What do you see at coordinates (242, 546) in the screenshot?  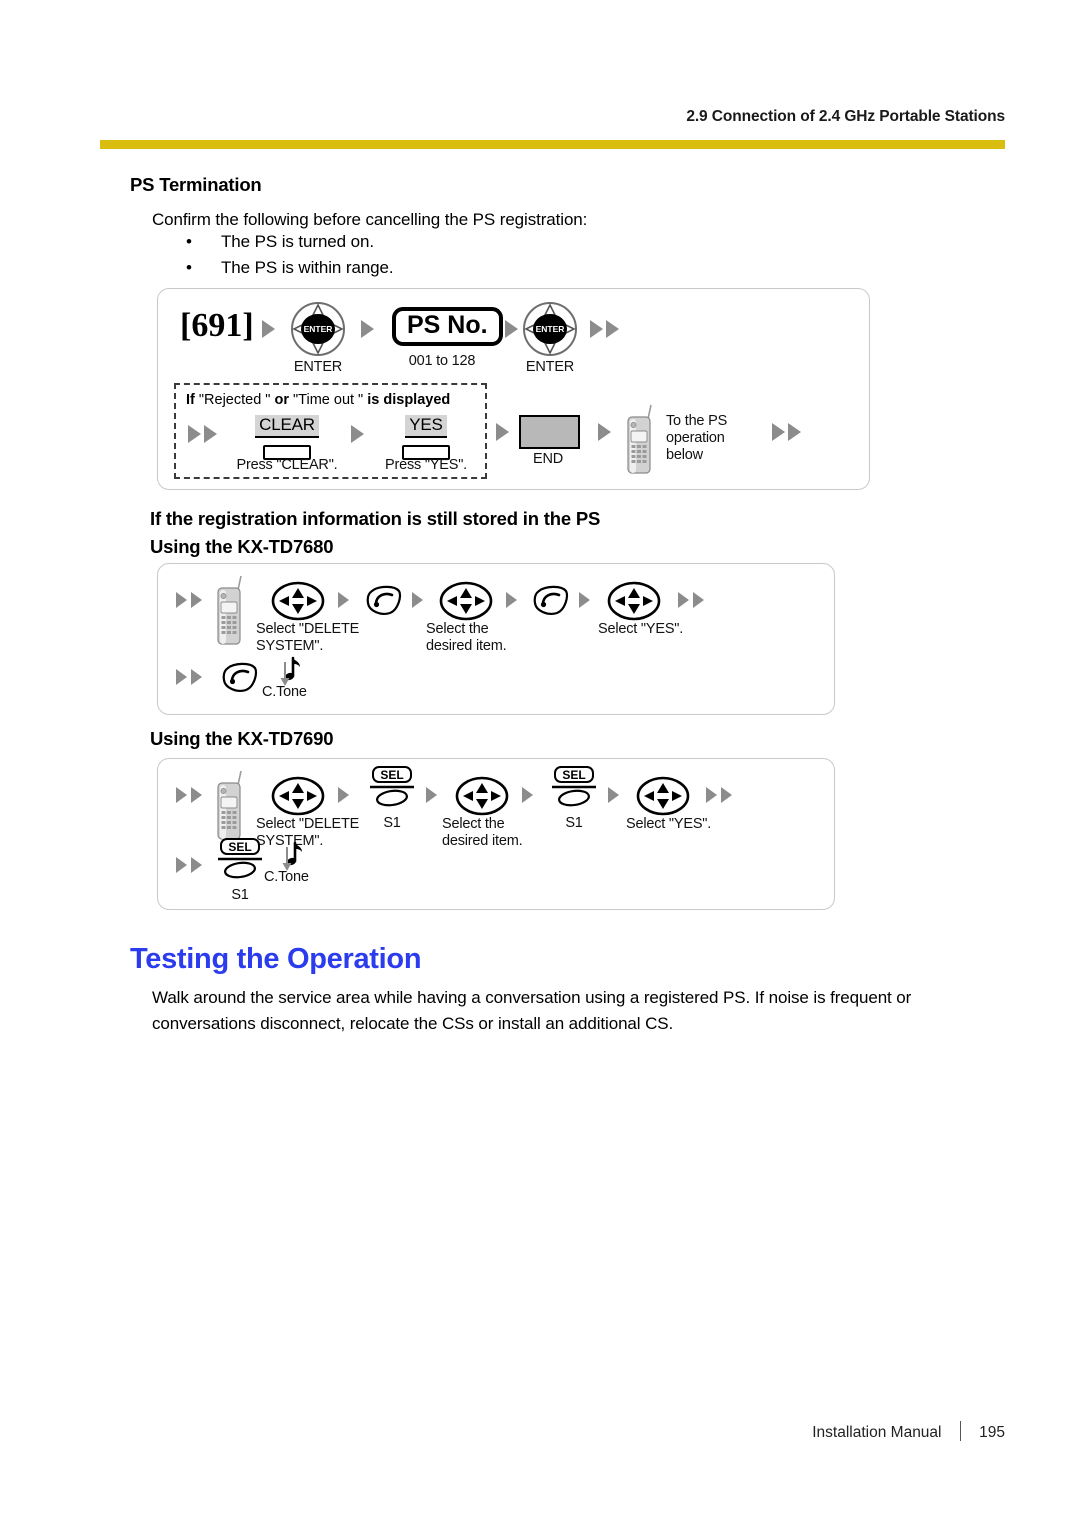 I see `heading-using-kx-td7680: Using the KX-TD7680` at bounding box center [242, 546].